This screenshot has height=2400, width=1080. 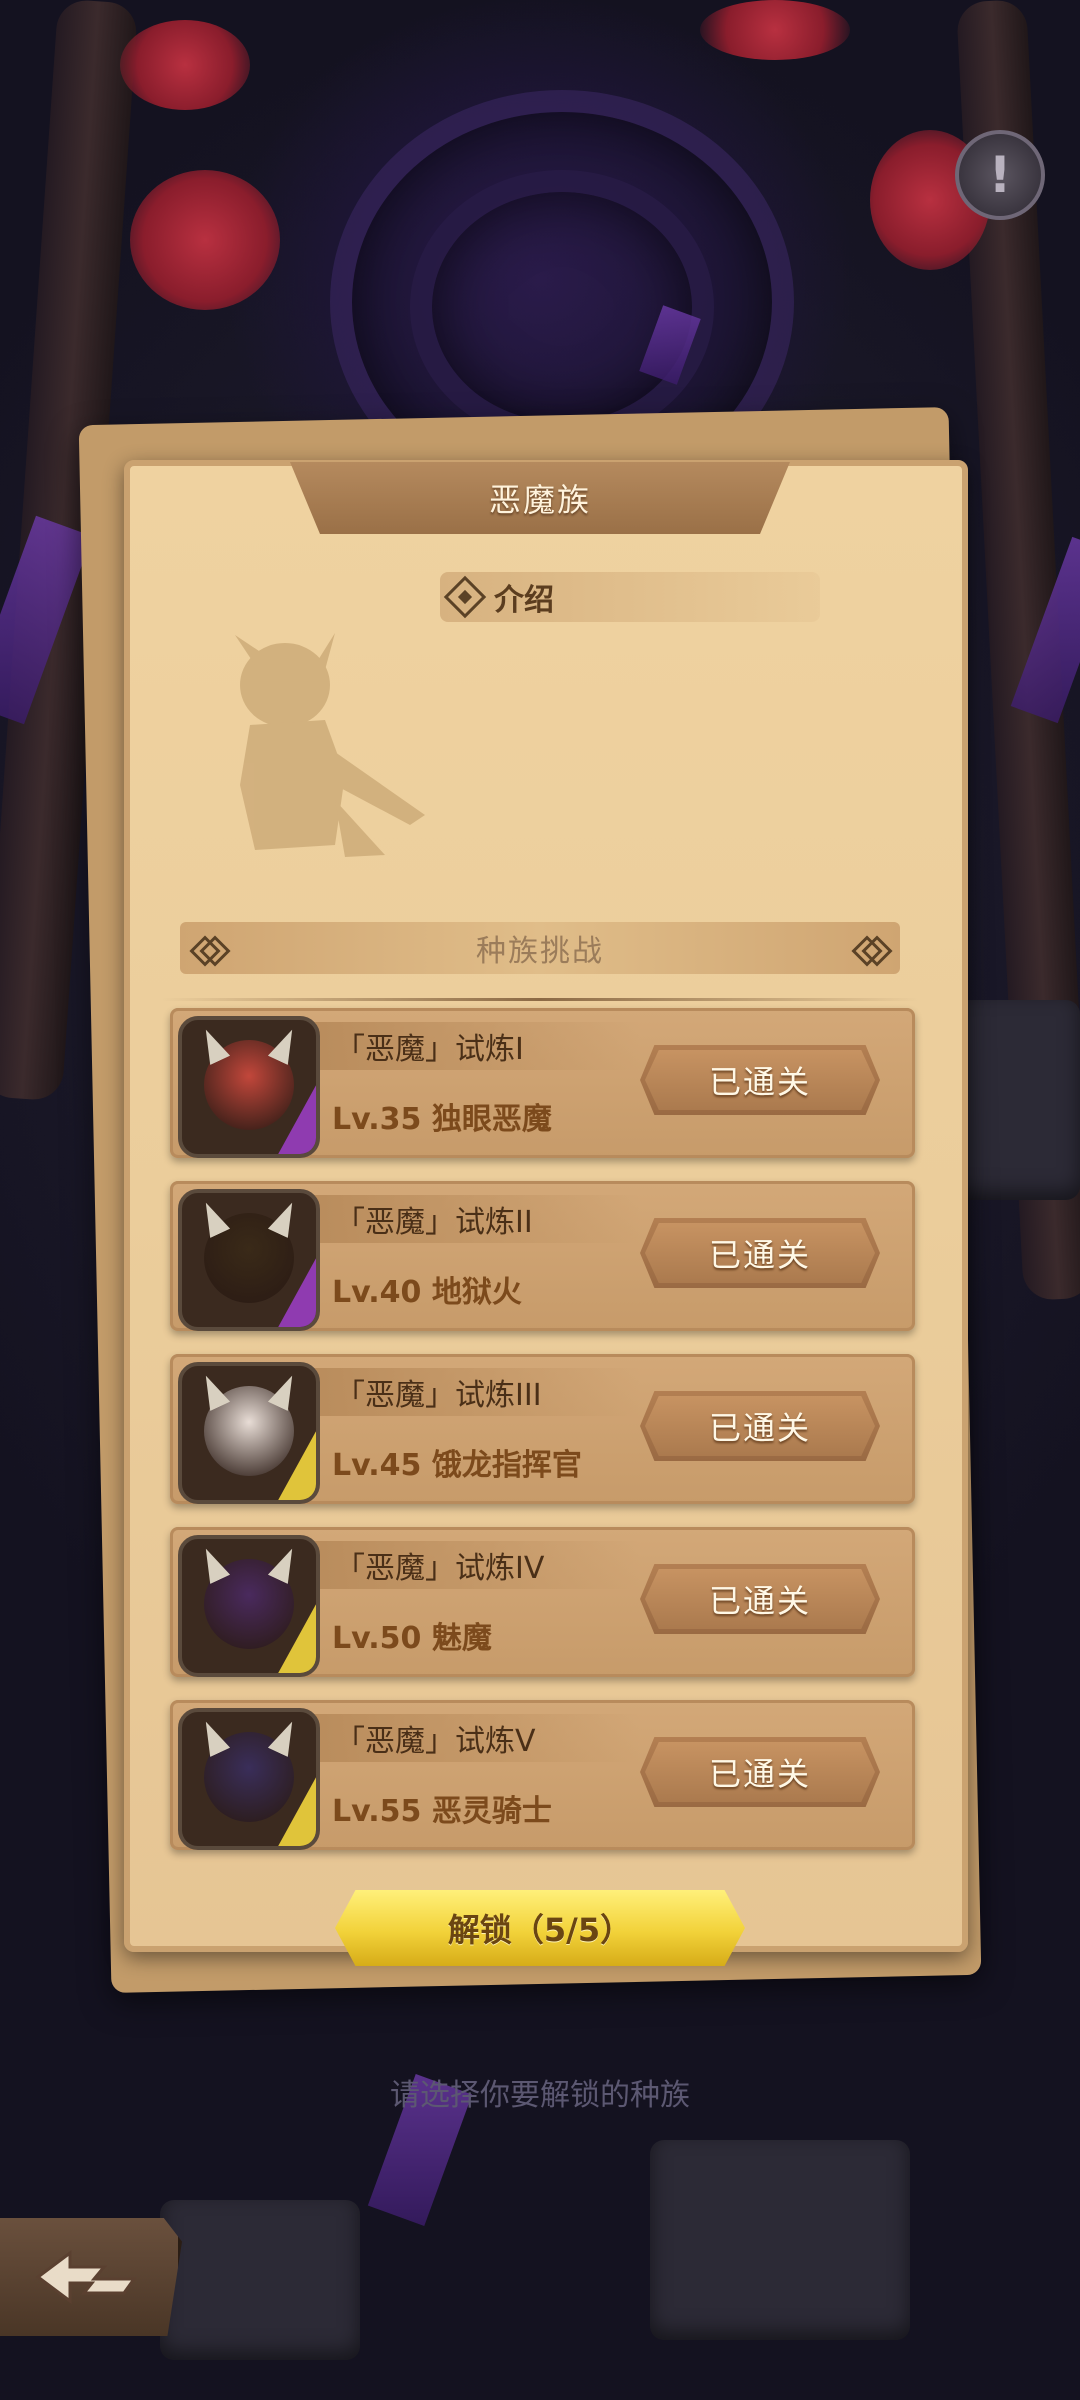 I want to click on trial-row: 「恶魔」试炼III Lv.45 饿龙指挥官 已通关, so click(x=542, y=1429).